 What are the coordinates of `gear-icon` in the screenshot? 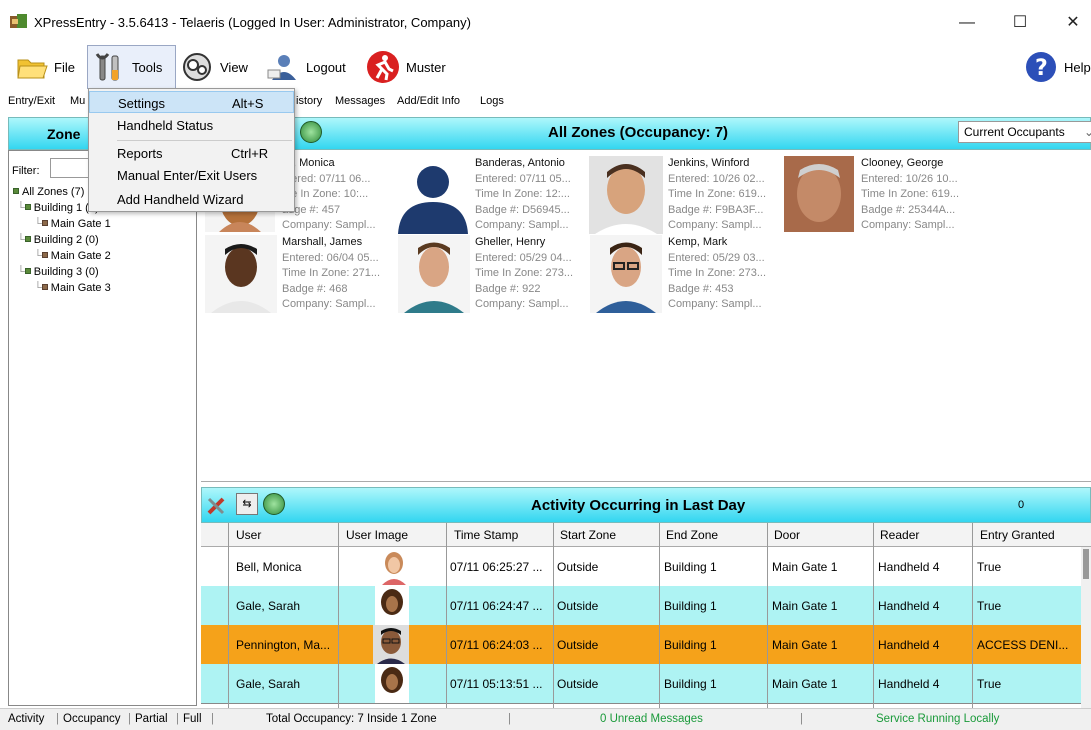 It's located at (197, 67).